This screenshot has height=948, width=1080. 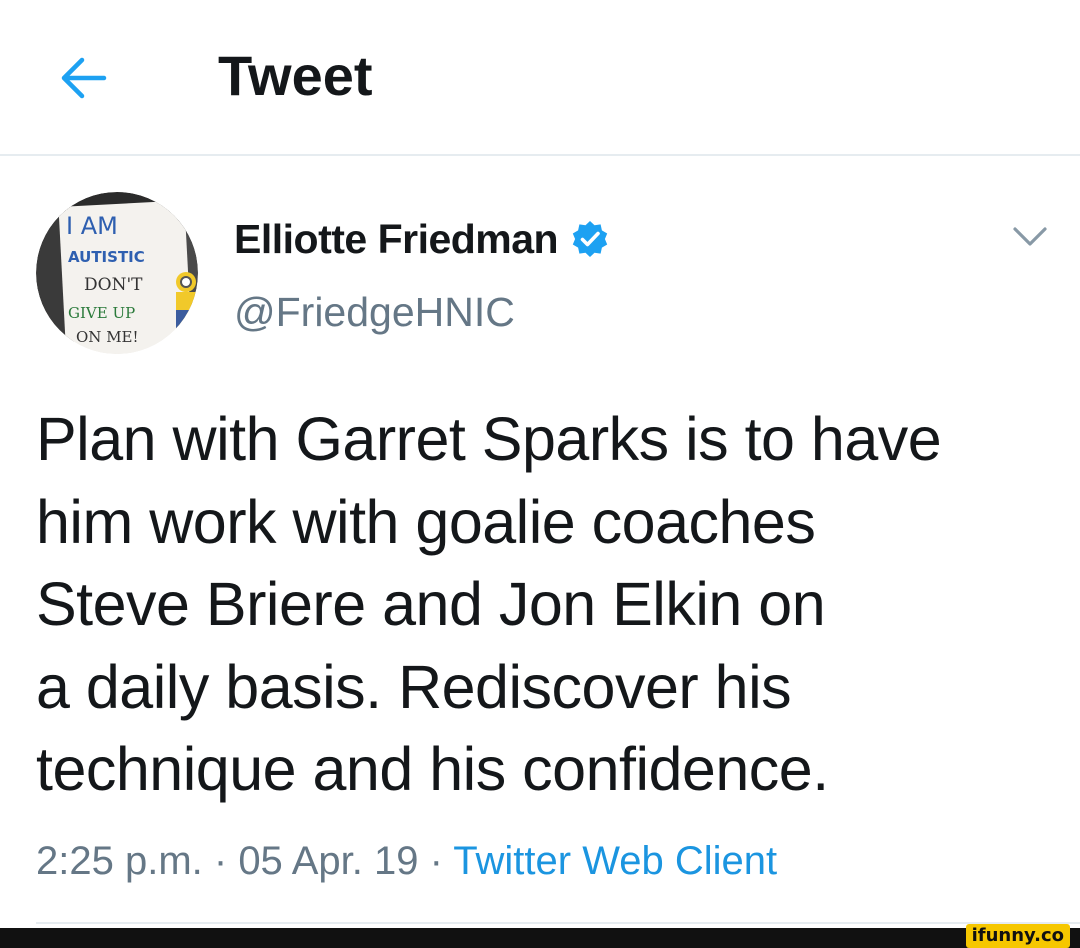 I want to click on back-button, so click(x=84, y=78).